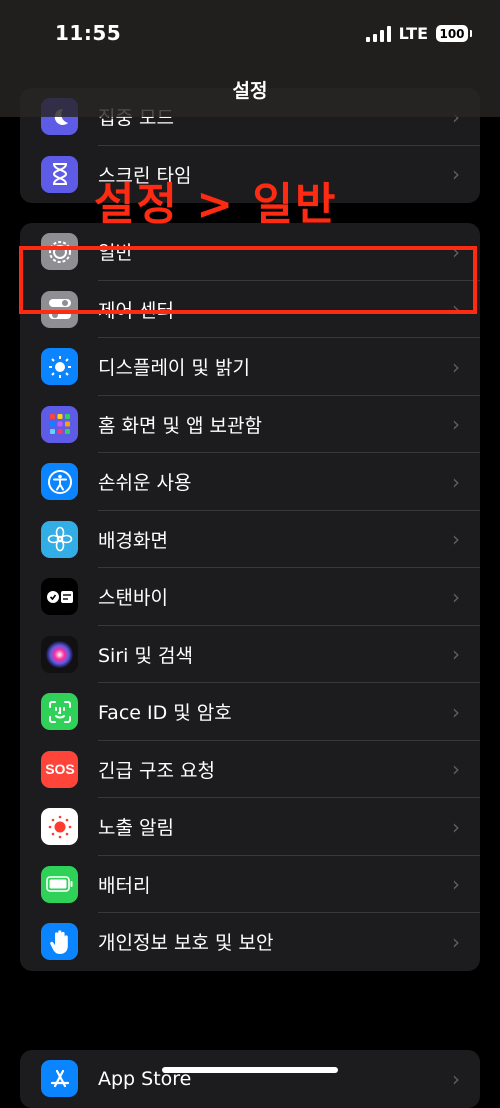 The height and width of the screenshot is (1108, 500). What do you see at coordinates (59, 654) in the screenshot?
I see `siri-icon` at bounding box center [59, 654].